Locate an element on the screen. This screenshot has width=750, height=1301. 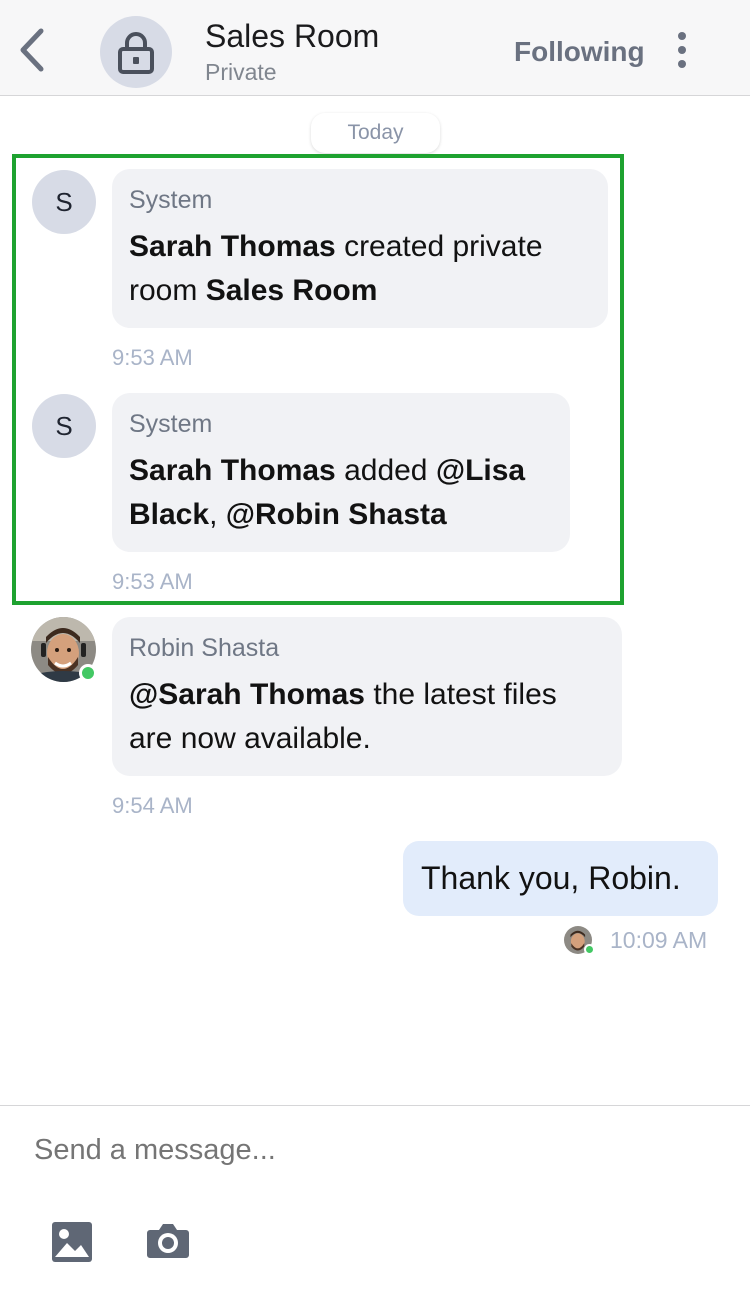
room-title: Sales Room is located at coordinates (292, 36).